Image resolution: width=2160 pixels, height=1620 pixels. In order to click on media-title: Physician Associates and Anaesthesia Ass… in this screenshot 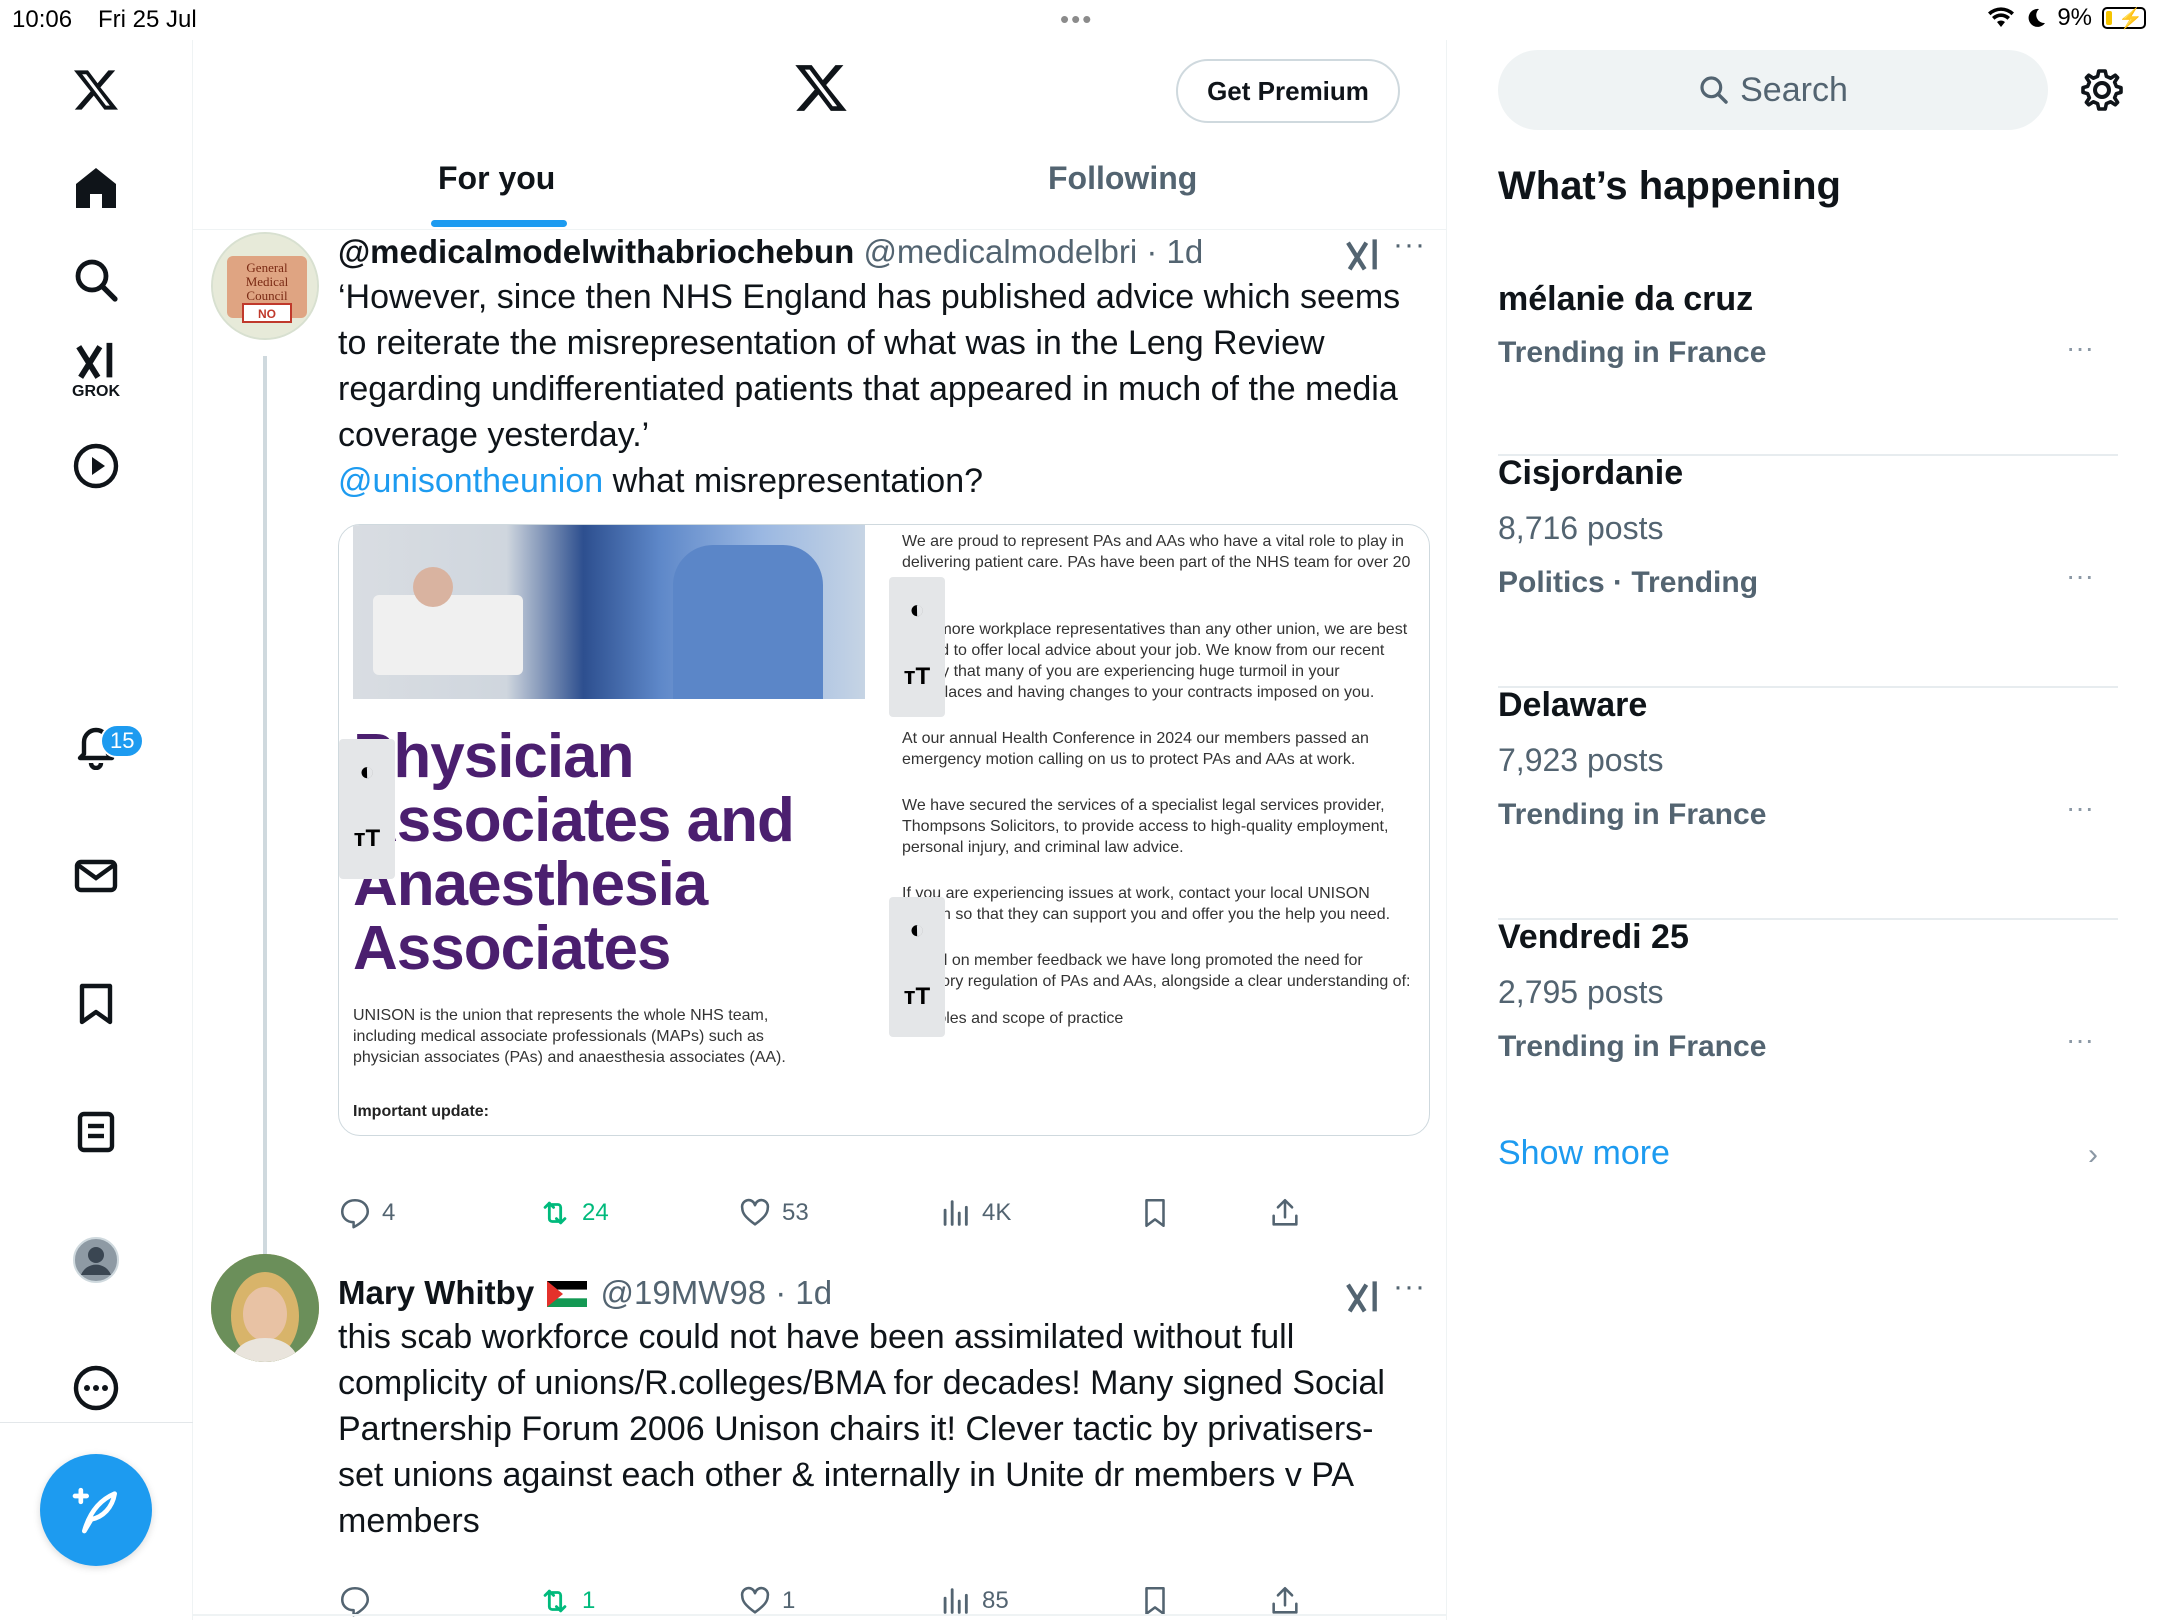, I will do `click(574, 852)`.